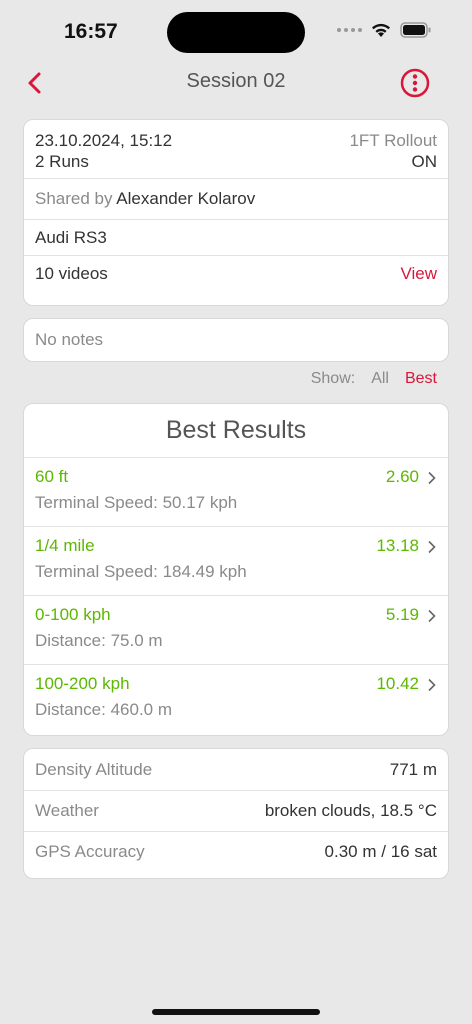 The height and width of the screenshot is (1024, 472). I want to click on result-label: 0-100 kph, so click(73, 614).